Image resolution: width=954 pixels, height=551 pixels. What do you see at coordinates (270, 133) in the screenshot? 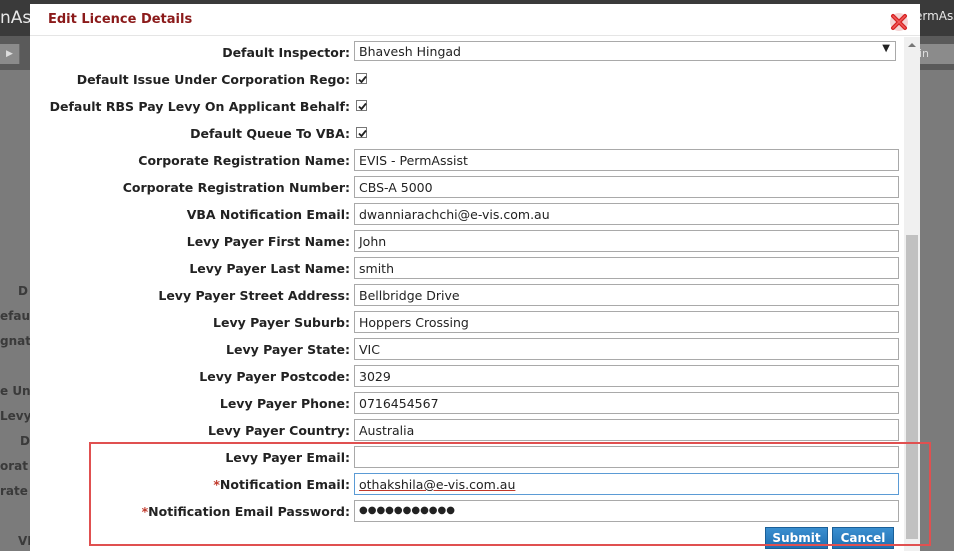
I see `default-queue-vba-label: Default Queue To VBA:` at bounding box center [270, 133].